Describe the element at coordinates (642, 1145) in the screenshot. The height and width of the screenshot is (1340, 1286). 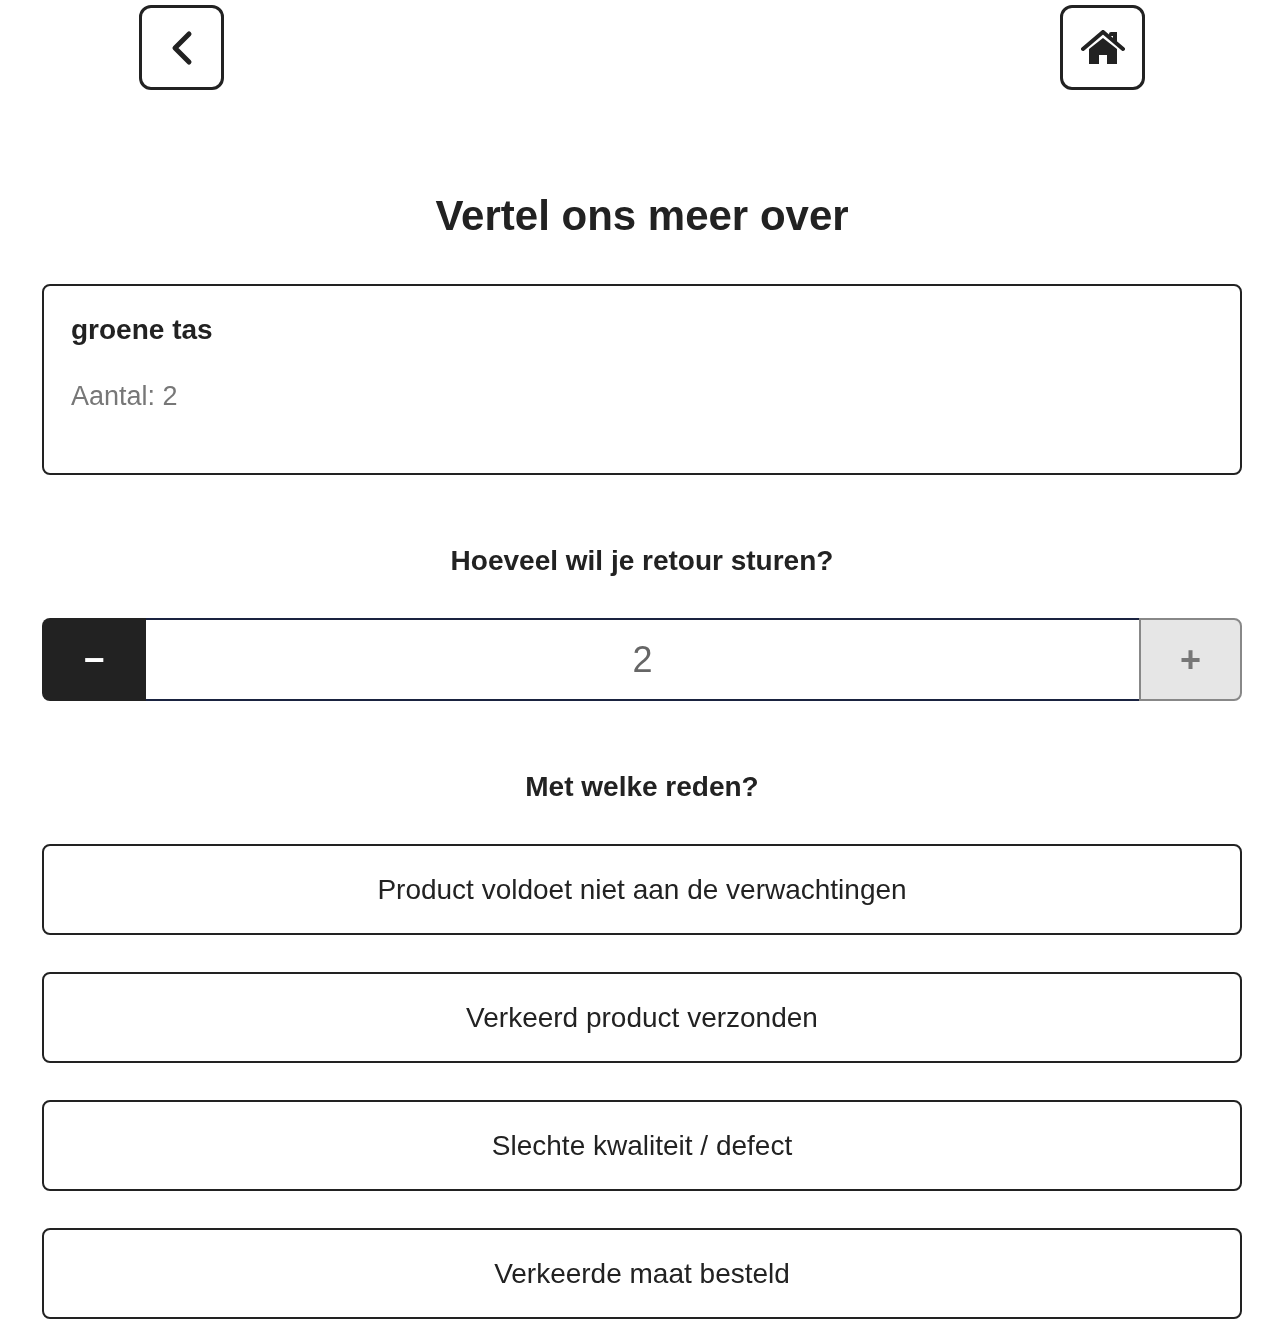
I see `reason-option: Slechte kwaliteit / defect` at that location.